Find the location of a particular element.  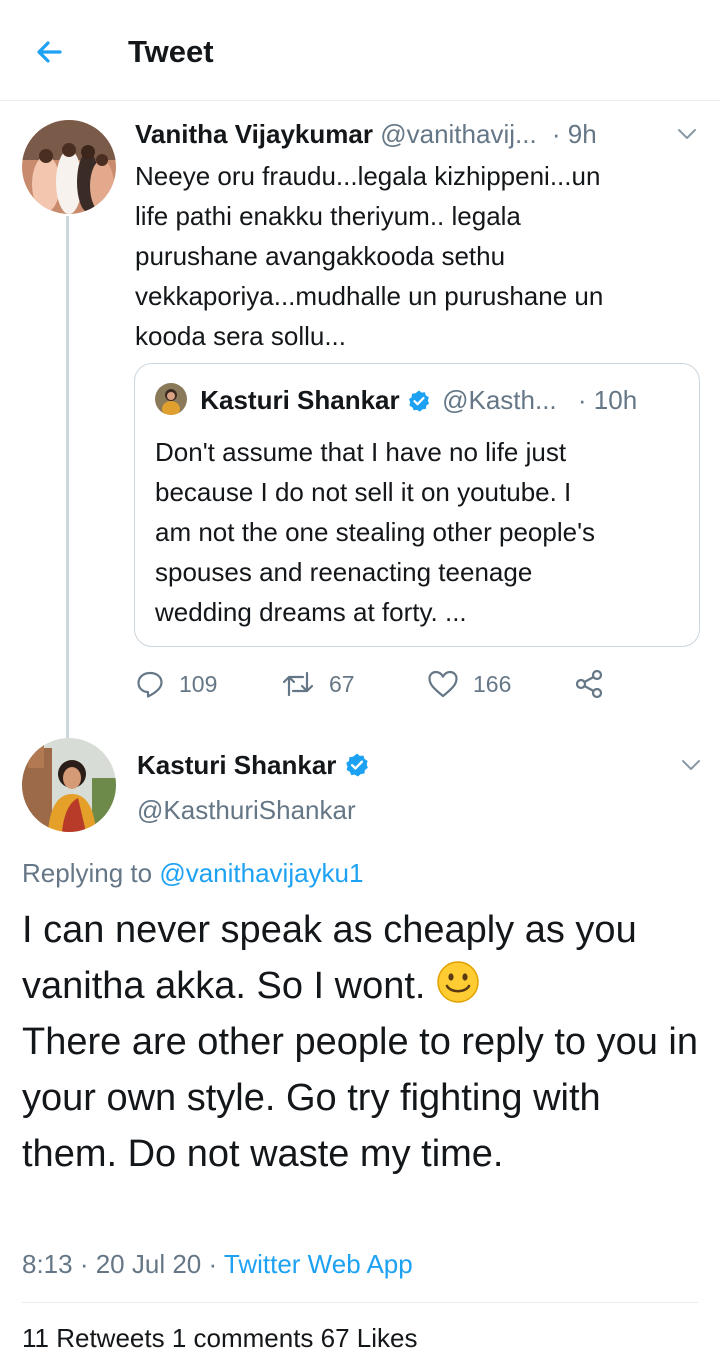

thread-line is located at coordinates (67, 477).